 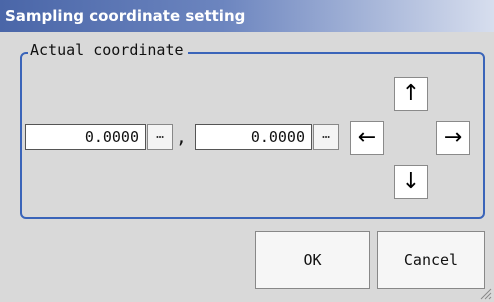 I want to click on arrow-down-icon: ↓, so click(x=411, y=181).